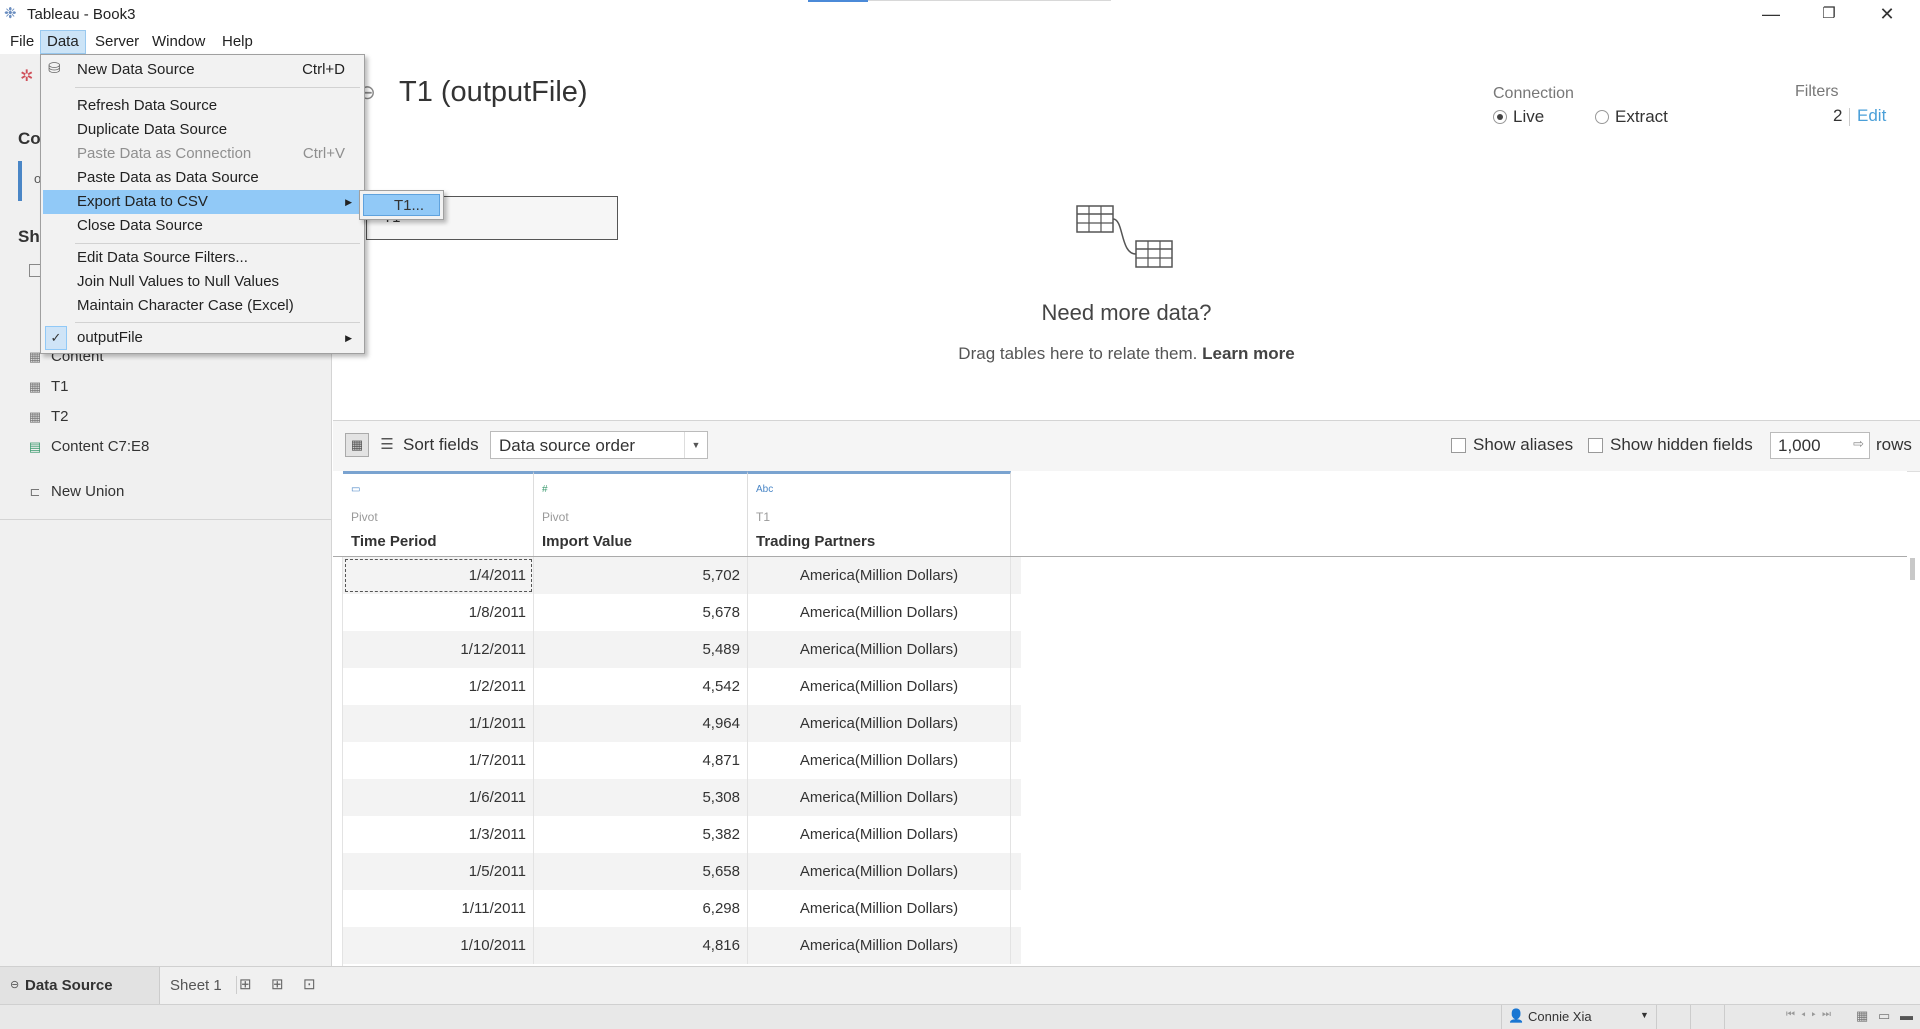  I want to click on table-cell: 1/5/2011, so click(438, 871).